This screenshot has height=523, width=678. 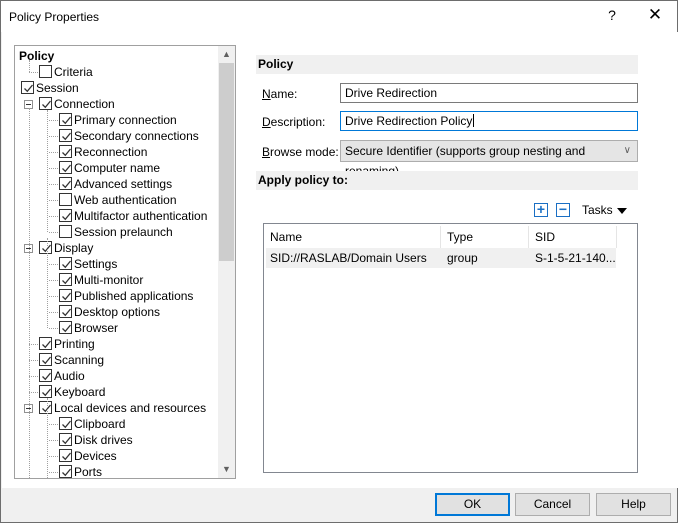 What do you see at coordinates (226, 54) in the screenshot?
I see `scroll-up-icon: ▲` at bounding box center [226, 54].